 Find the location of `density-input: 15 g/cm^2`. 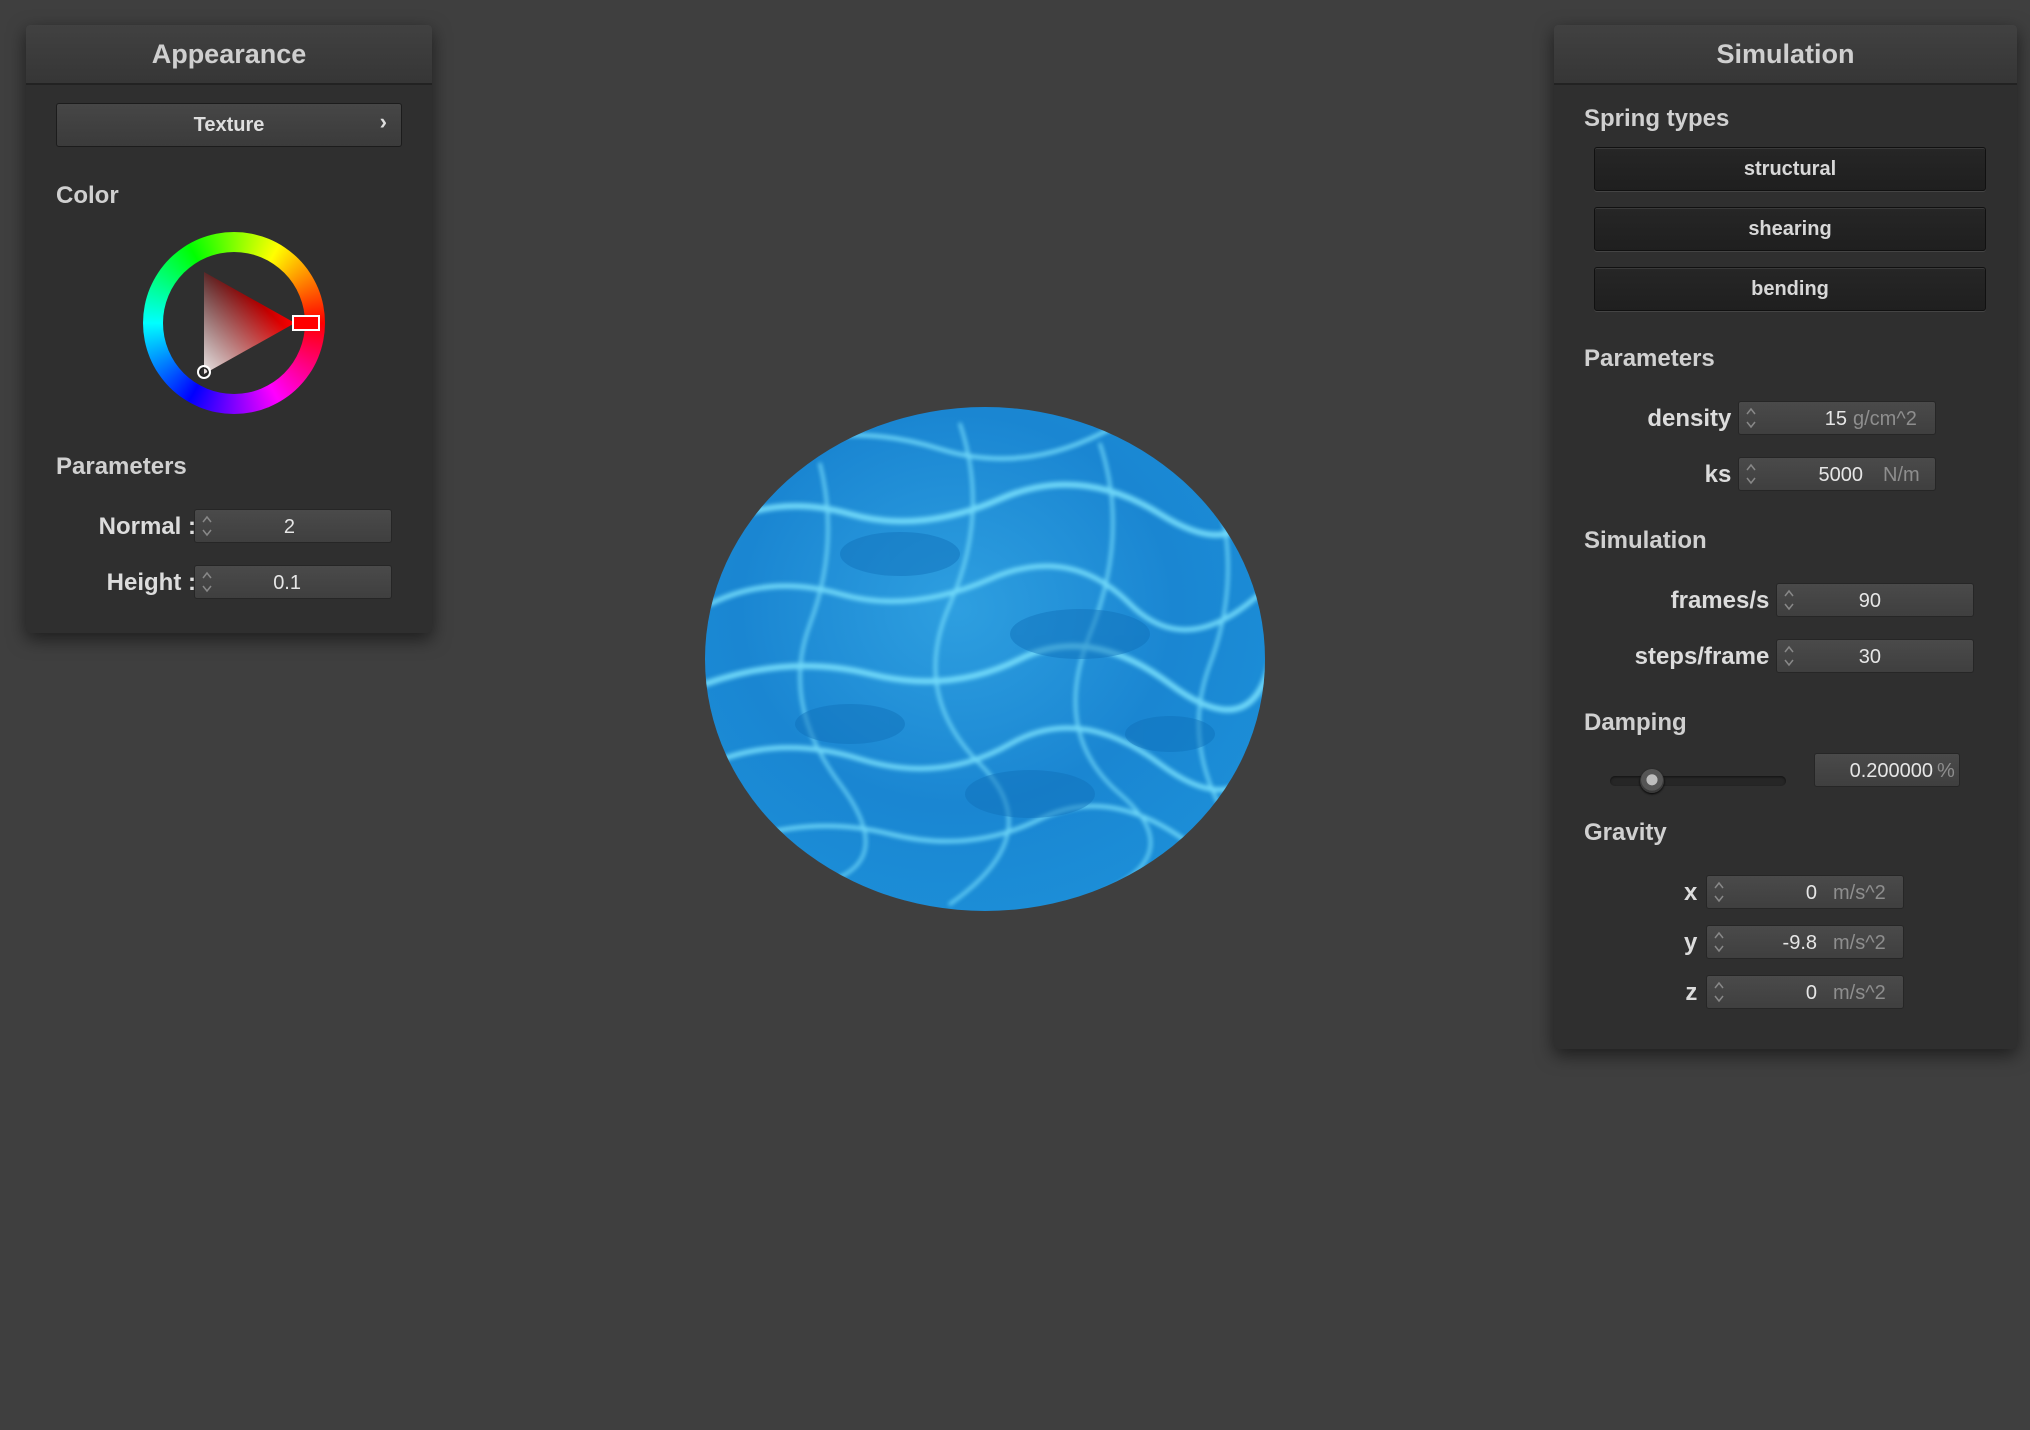

density-input: 15 g/cm^2 is located at coordinates (1837, 418).